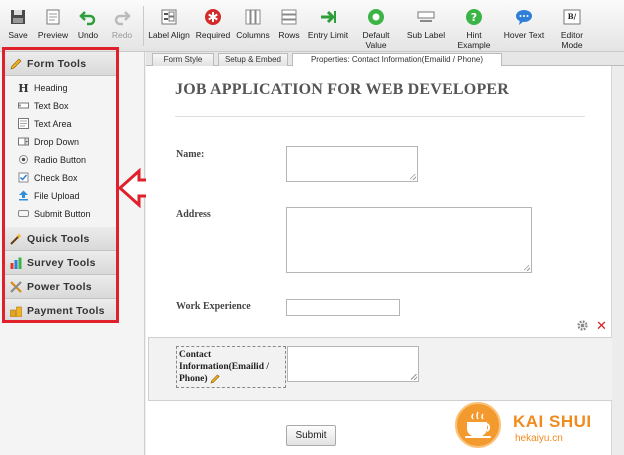  I want to click on editor-mode-glyph: B/, so click(572, 16).